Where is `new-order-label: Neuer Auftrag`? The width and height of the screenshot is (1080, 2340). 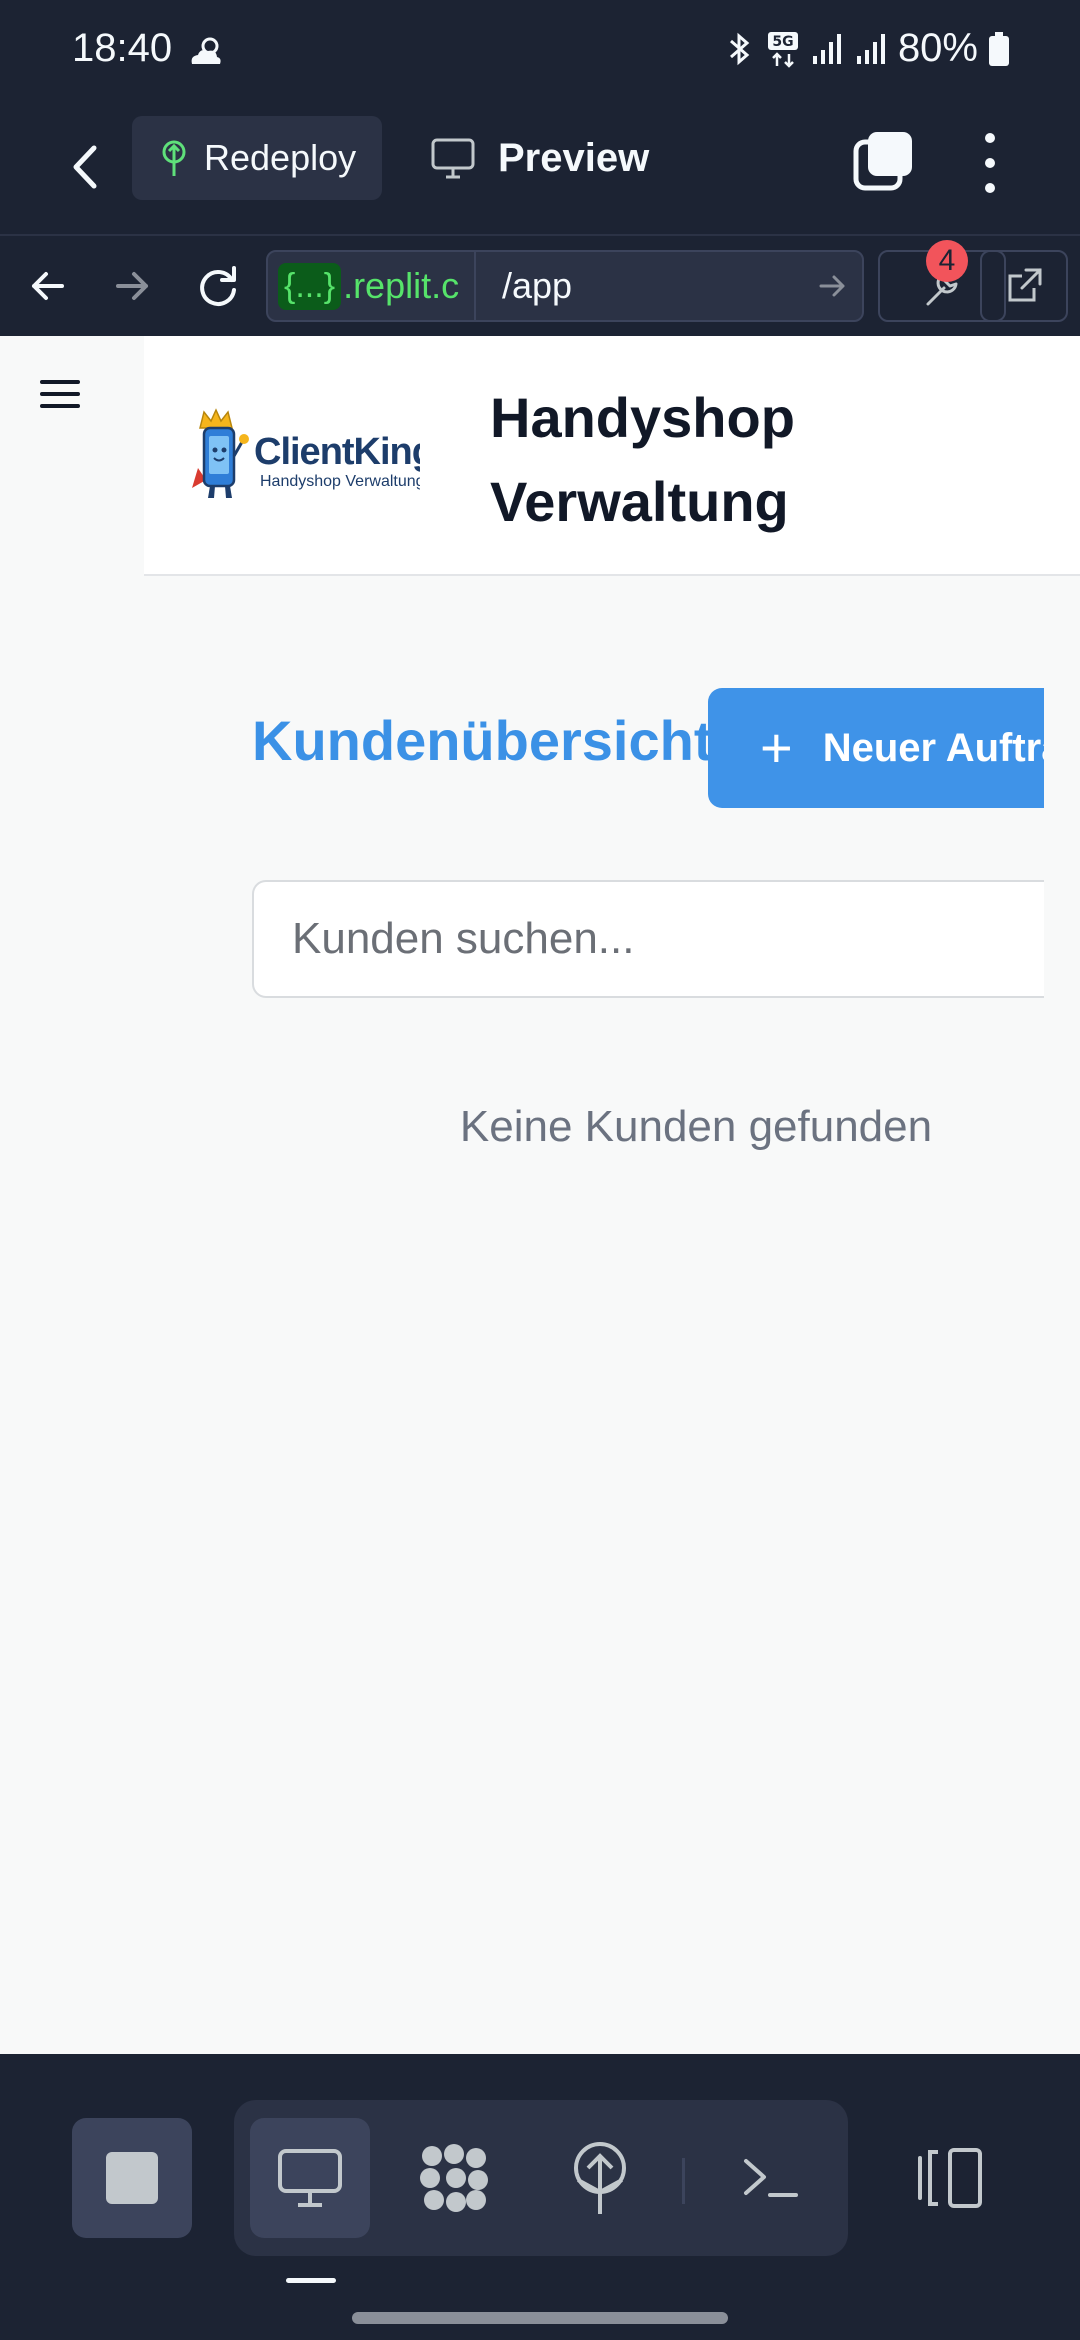
new-order-label: Neuer Auftrag is located at coordinates (951, 747).